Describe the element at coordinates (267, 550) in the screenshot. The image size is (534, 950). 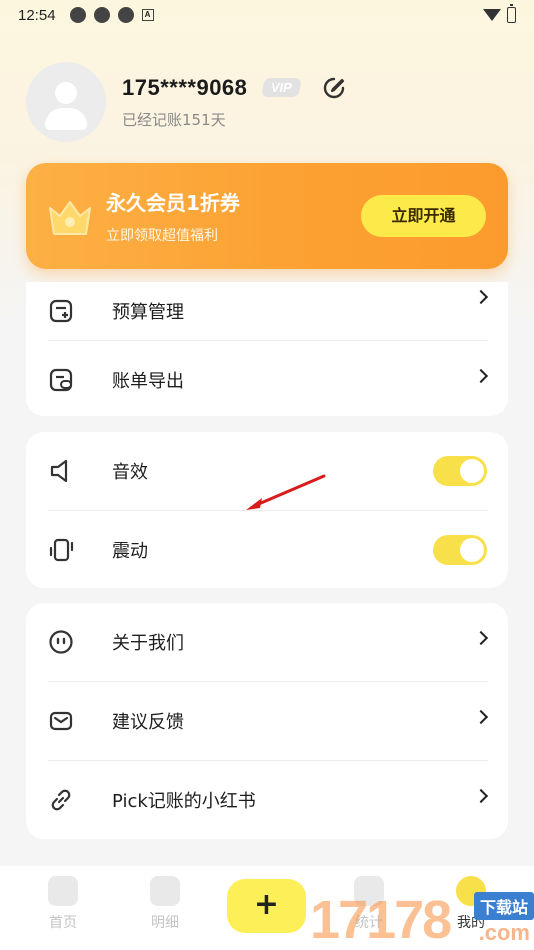
I see `menu-item-vibrate: 震动` at that location.